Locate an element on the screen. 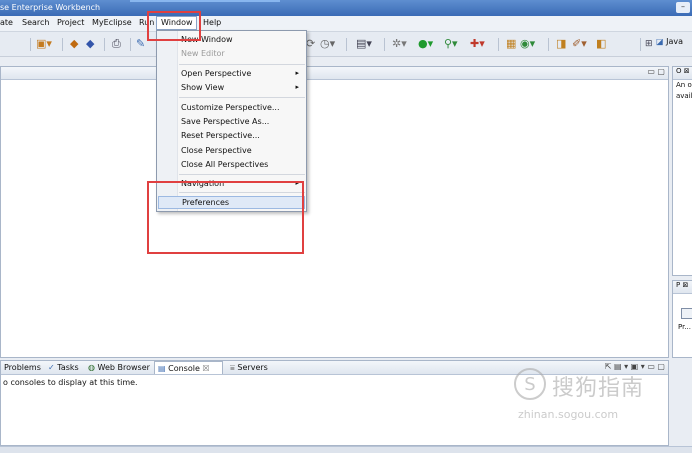 This screenshot has height=453, width=692. perspective-java: ◪ Java is located at coordinates (669, 41).